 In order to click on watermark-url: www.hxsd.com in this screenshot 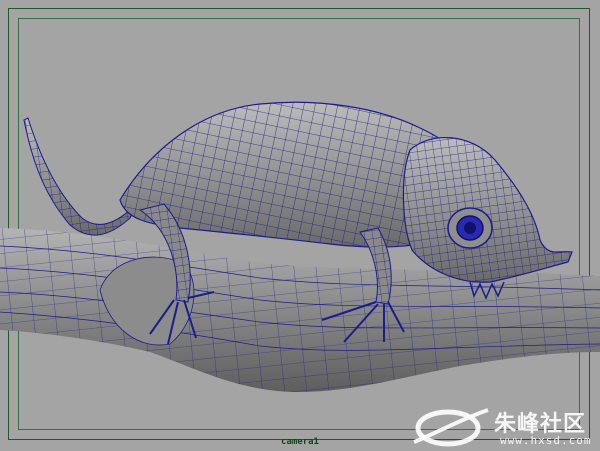, I will do `click(546, 440)`.